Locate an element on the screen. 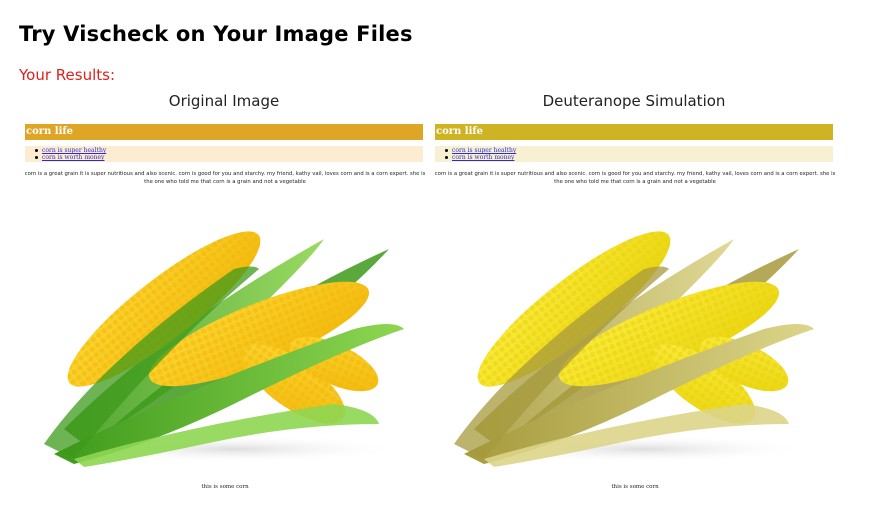 Image resolution: width=877 pixels, height=516 pixels. page-title: Try Vischeck on Your Image Files is located at coordinates (216, 34).